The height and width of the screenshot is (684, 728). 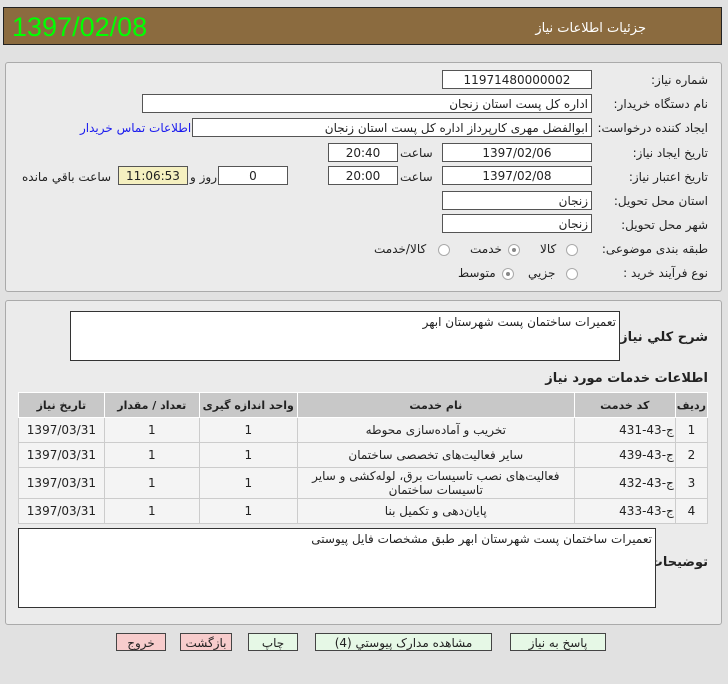 What do you see at coordinates (679, 80) in the screenshot?
I see `need-number-label: شماره نیاز:` at bounding box center [679, 80].